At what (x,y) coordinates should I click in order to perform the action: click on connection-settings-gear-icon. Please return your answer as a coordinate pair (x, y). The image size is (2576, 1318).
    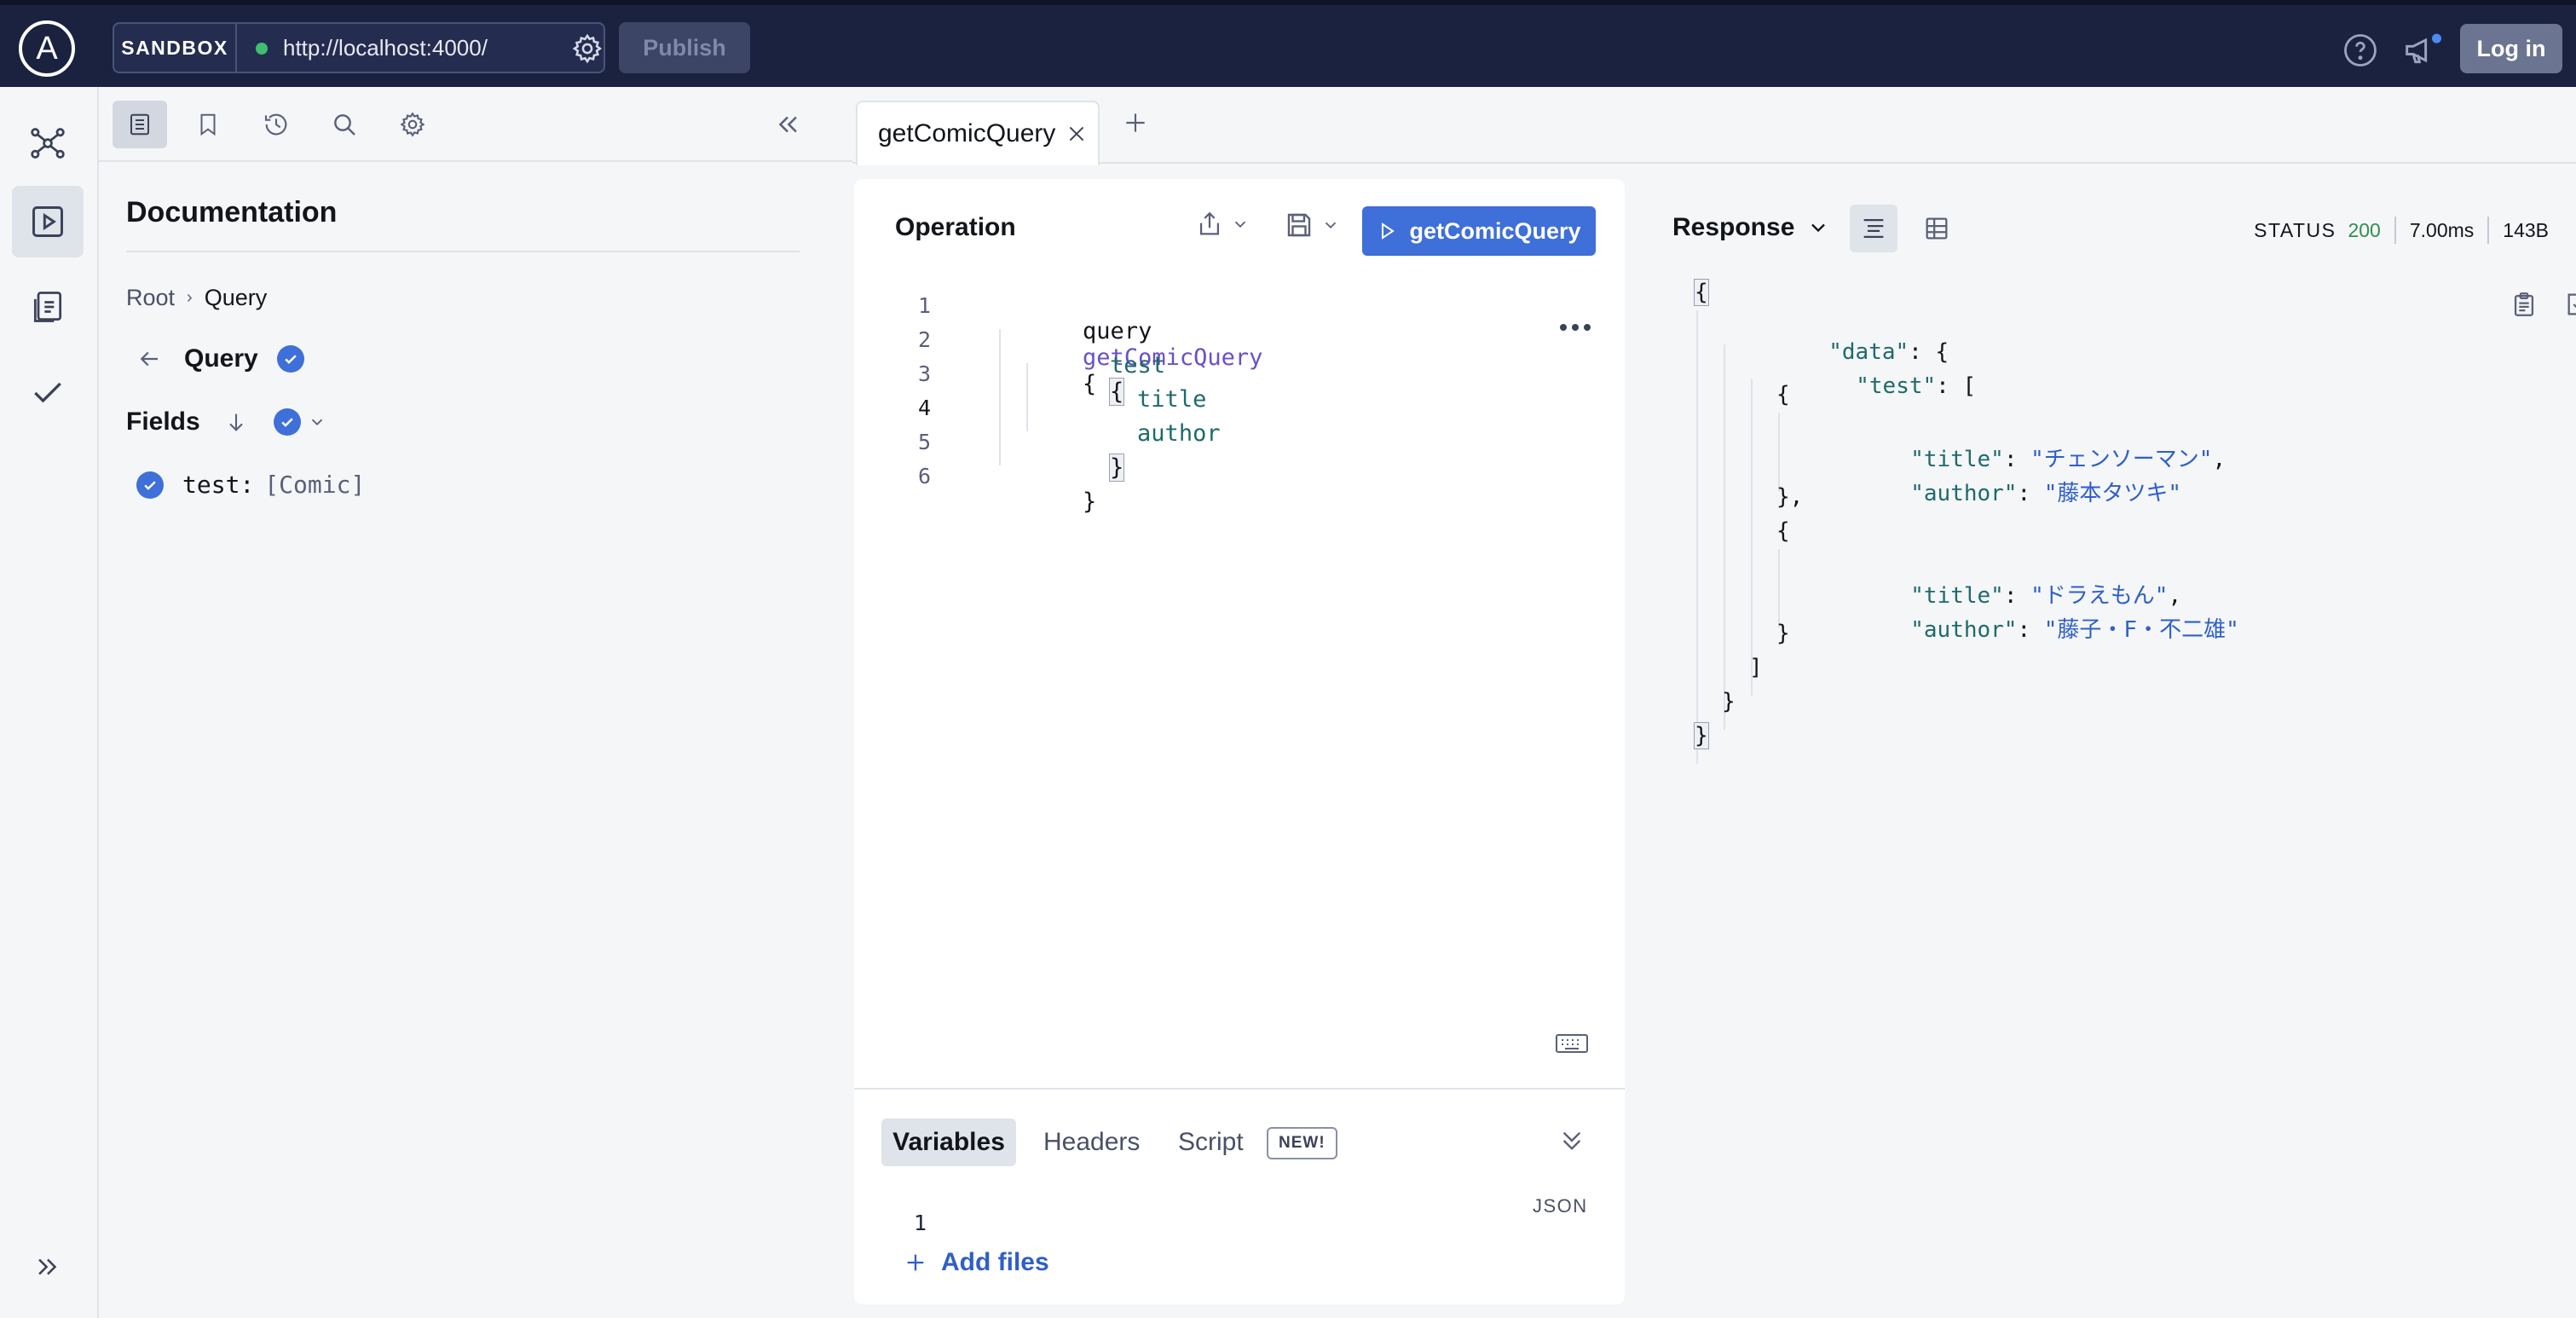
    Looking at the image, I should click on (587, 48).